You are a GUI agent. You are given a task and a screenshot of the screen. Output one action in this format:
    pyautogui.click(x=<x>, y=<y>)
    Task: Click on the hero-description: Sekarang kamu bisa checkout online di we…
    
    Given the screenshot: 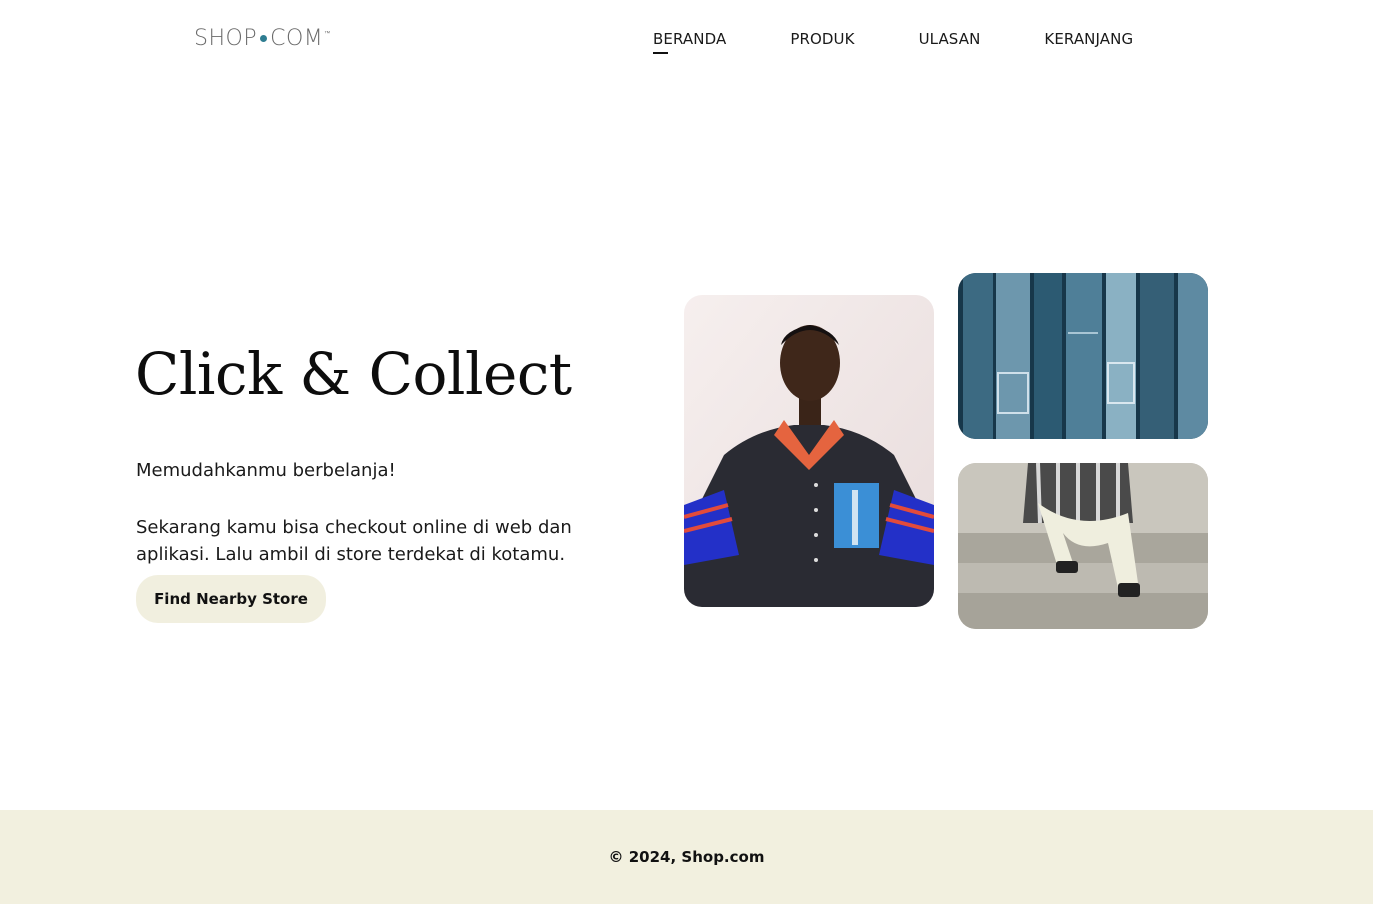 What is the action you would take?
    pyautogui.click(x=354, y=541)
    